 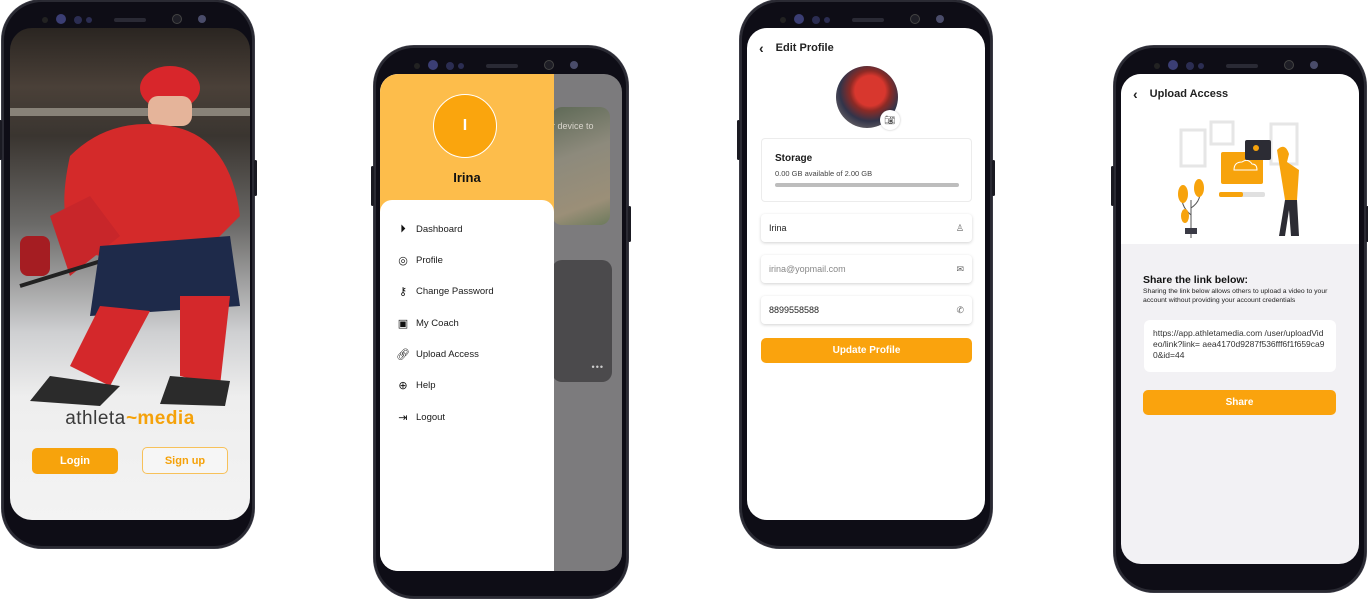 I want to click on login-screen: athleta~media Login Sign up, so click(x=130, y=274).